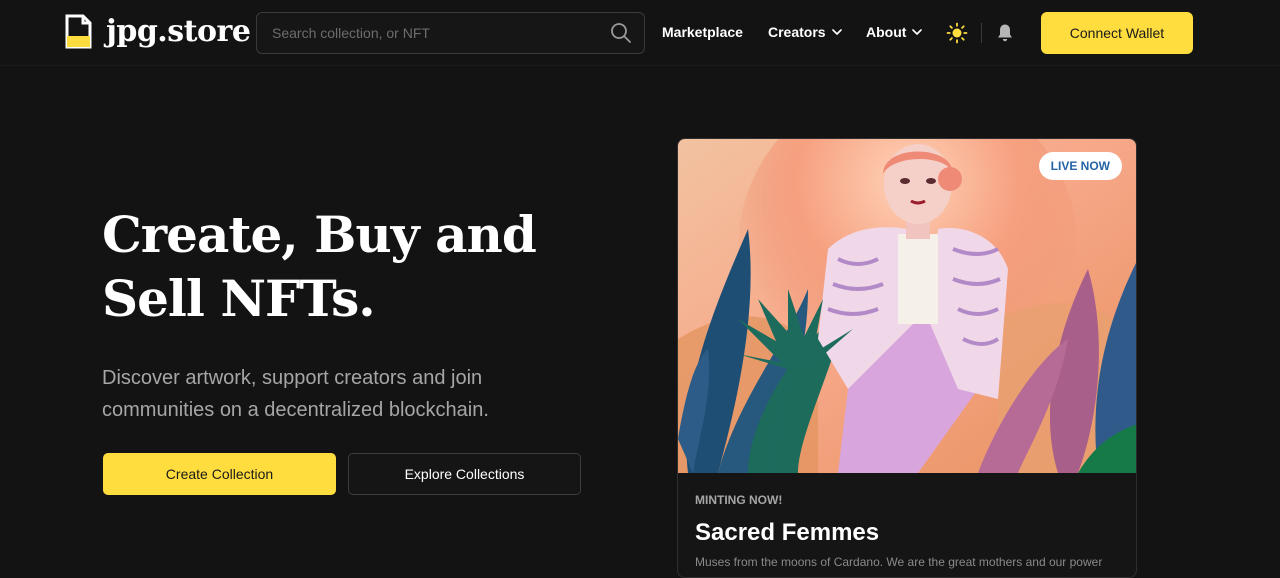  I want to click on nav-marketplace: Marketplace, so click(702, 32).